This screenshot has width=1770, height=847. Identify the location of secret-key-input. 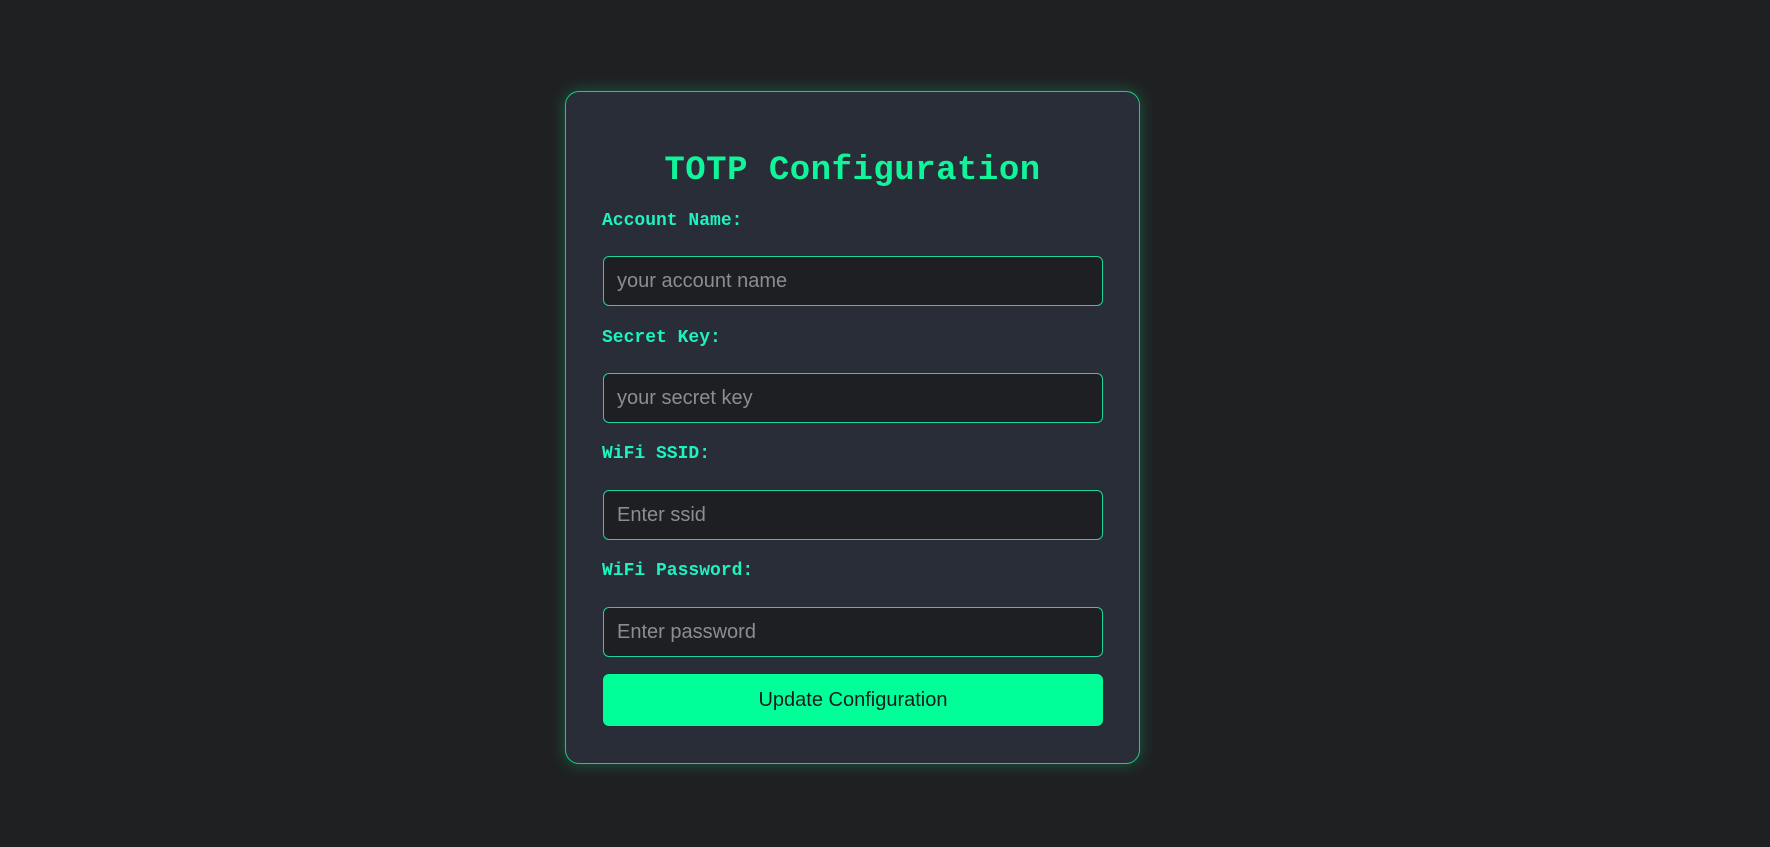
(853, 398).